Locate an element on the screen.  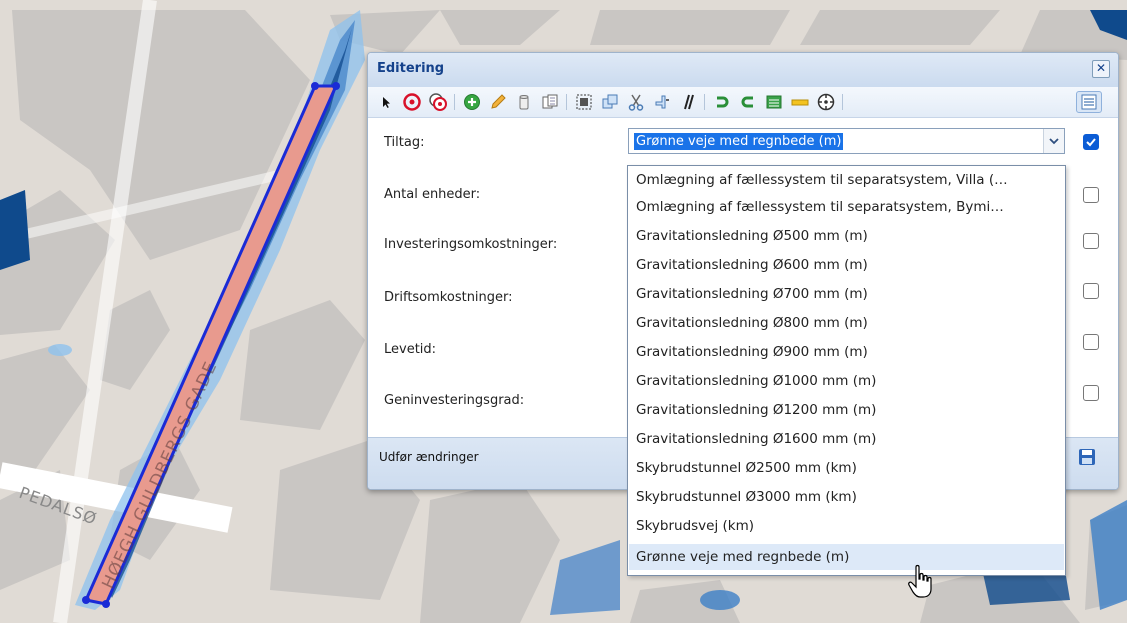
dropdown-option: Skybrudstunnel Ø3000 mm (km) is located at coordinates (846, 497).